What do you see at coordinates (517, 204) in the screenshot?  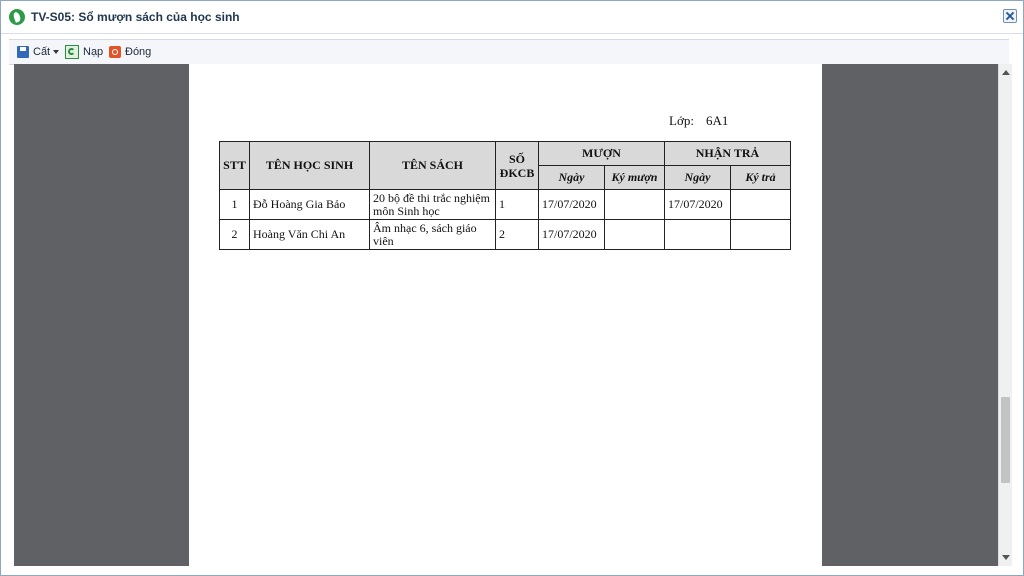 I see `cell-dkcb: 1` at bounding box center [517, 204].